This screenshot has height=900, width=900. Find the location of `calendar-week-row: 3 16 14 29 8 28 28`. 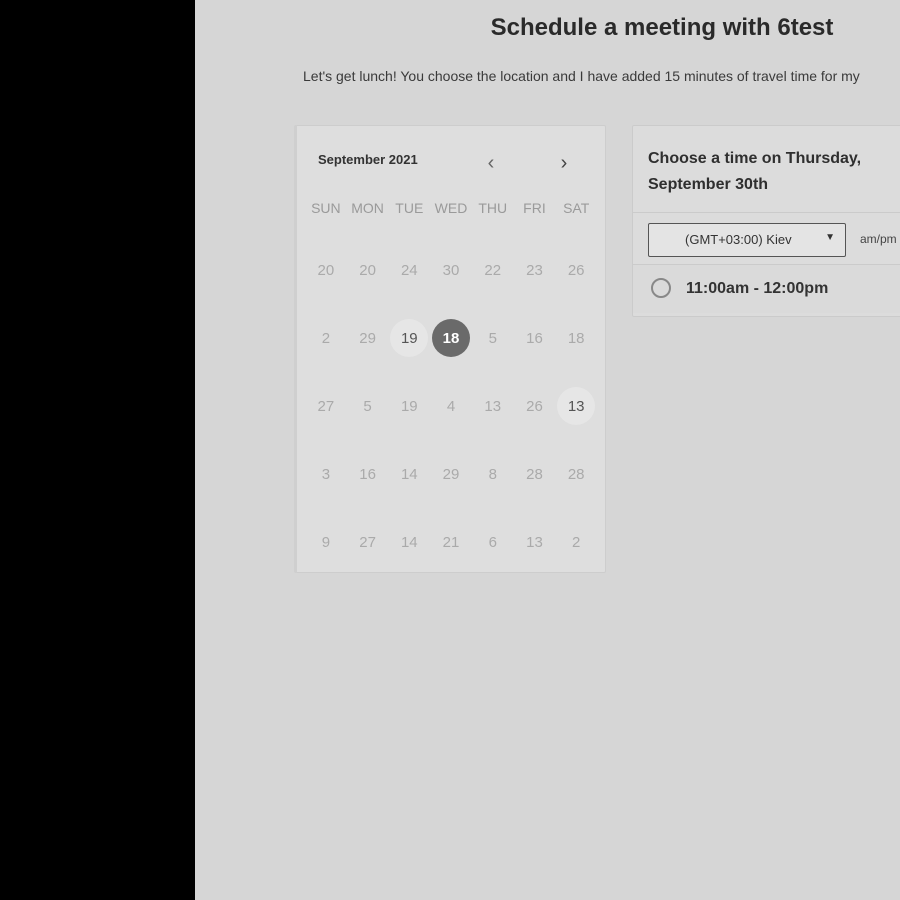

calendar-week-row: 3 16 14 29 8 28 28 is located at coordinates (451, 474).